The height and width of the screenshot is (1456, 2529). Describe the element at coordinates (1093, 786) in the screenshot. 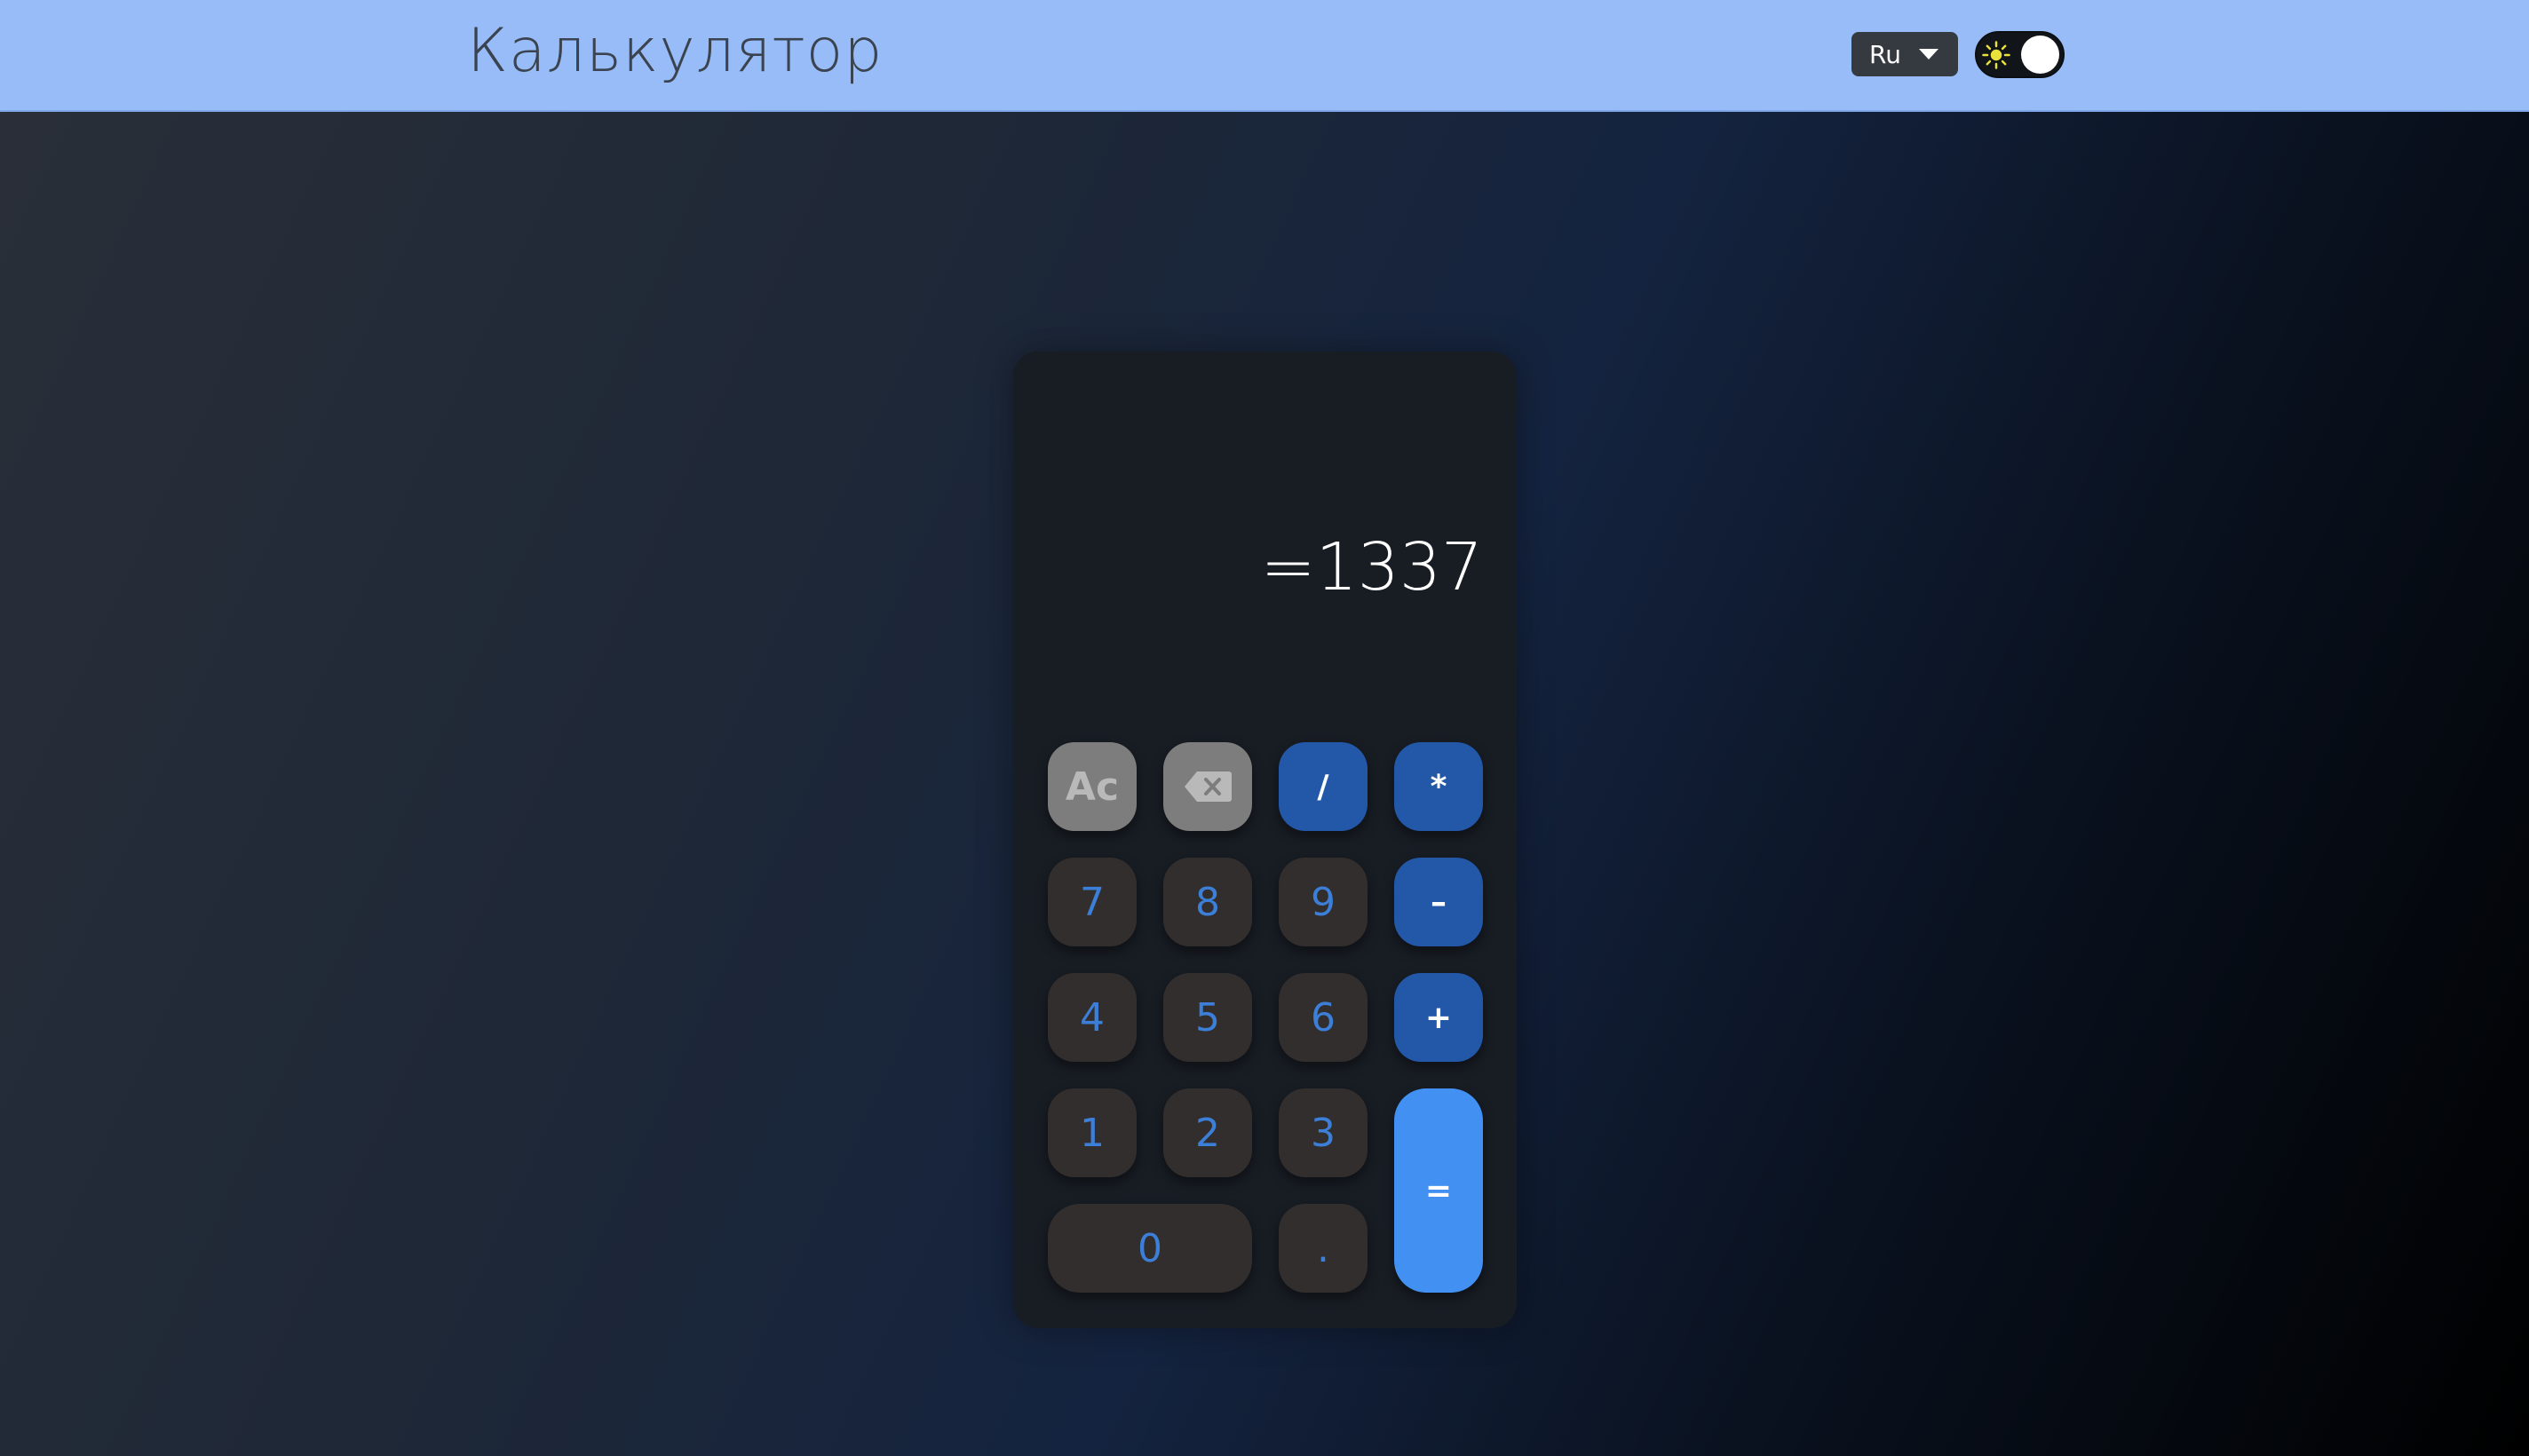

I see `clear-button: Ac` at that location.